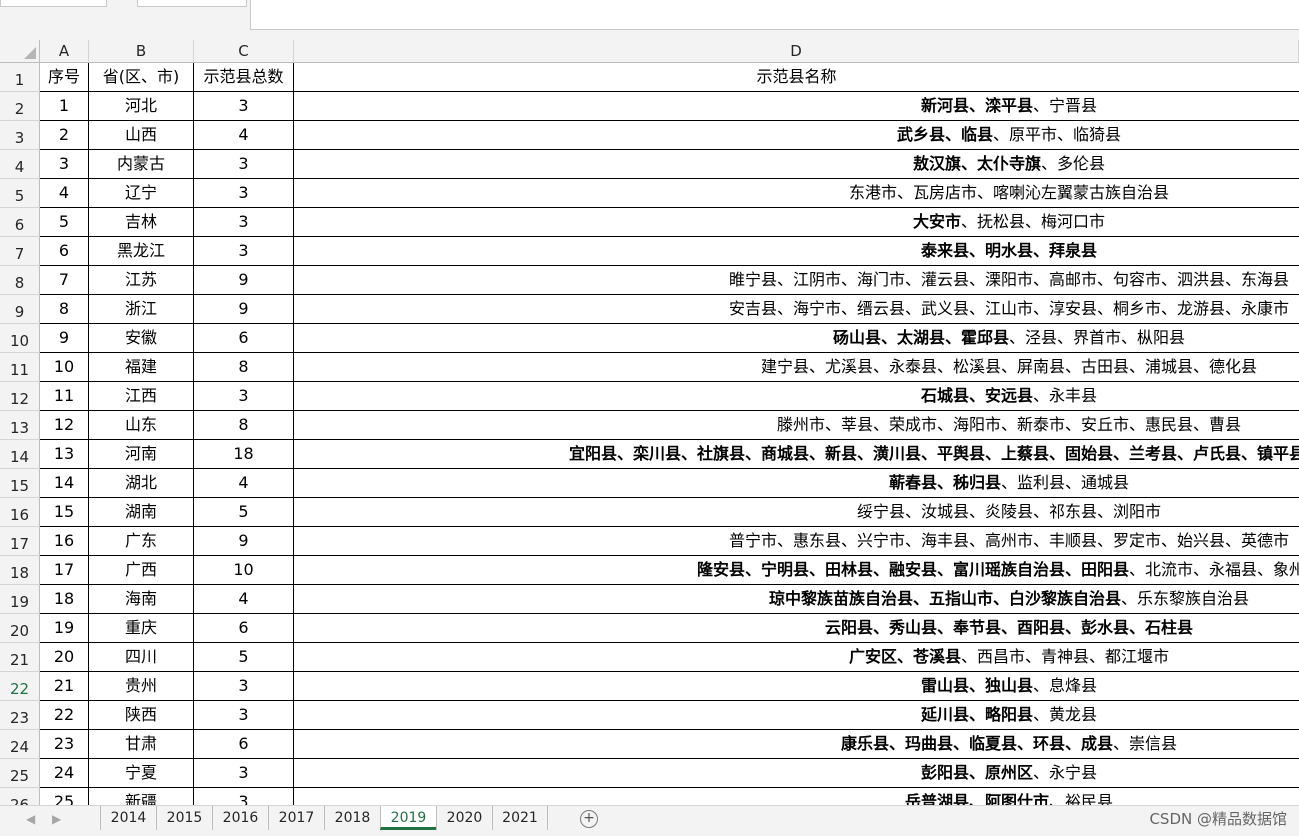 The image size is (1299, 836). What do you see at coordinates (141, 193) in the screenshot?
I see `cell-province: 辽宁` at bounding box center [141, 193].